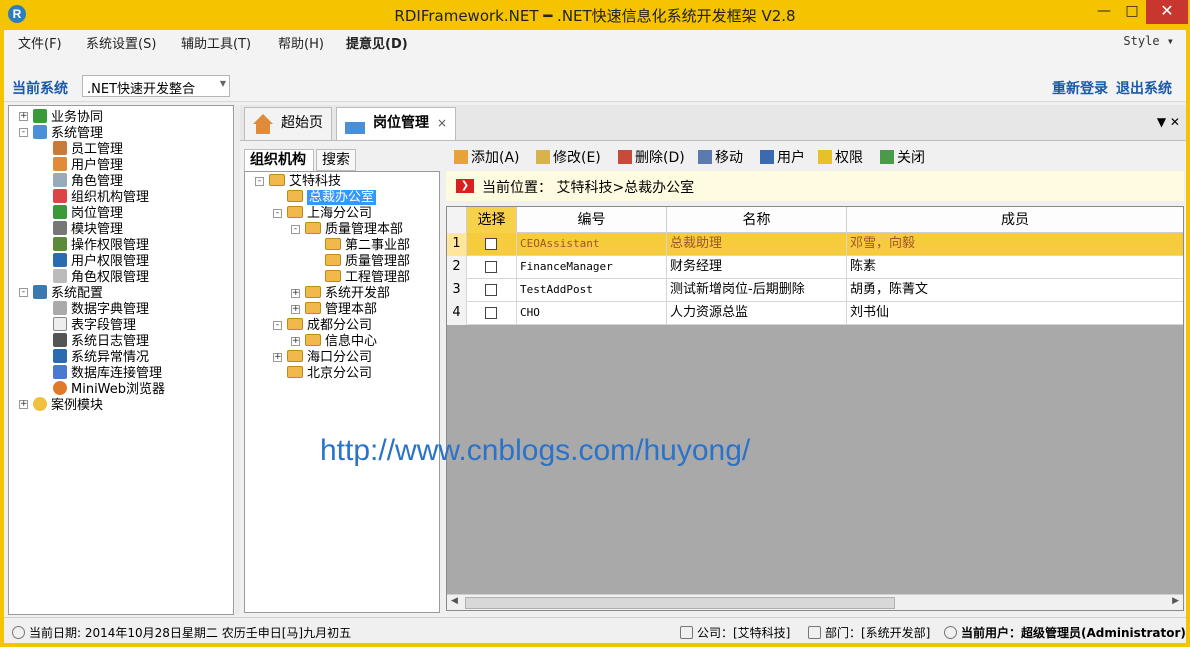 This screenshot has height=647, width=1190. What do you see at coordinates (720, 157) in the screenshot?
I see `move-button: 移动` at bounding box center [720, 157].